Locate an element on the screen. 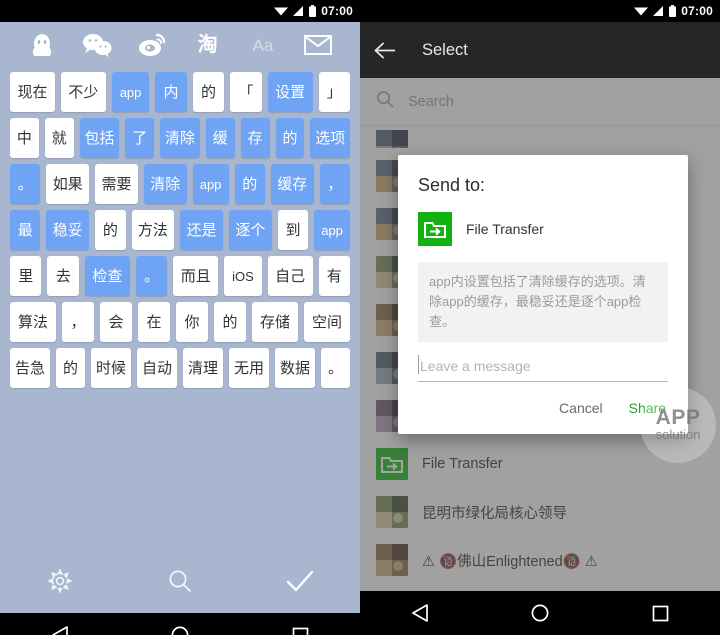 The image size is (720, 635). word-chip: 会 is located at coordinates (116, 322).